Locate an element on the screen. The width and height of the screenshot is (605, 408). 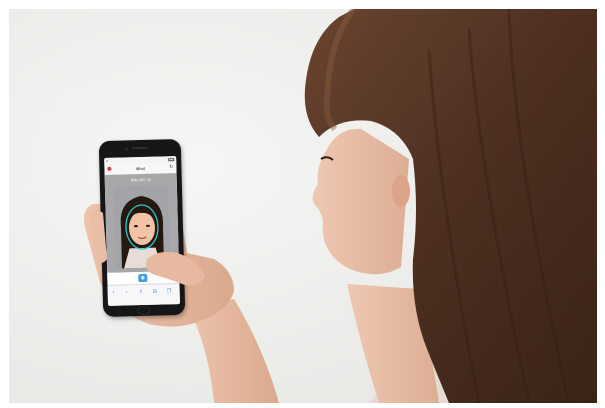
share-icon: ⇪ is located at coordinates (141, 292).